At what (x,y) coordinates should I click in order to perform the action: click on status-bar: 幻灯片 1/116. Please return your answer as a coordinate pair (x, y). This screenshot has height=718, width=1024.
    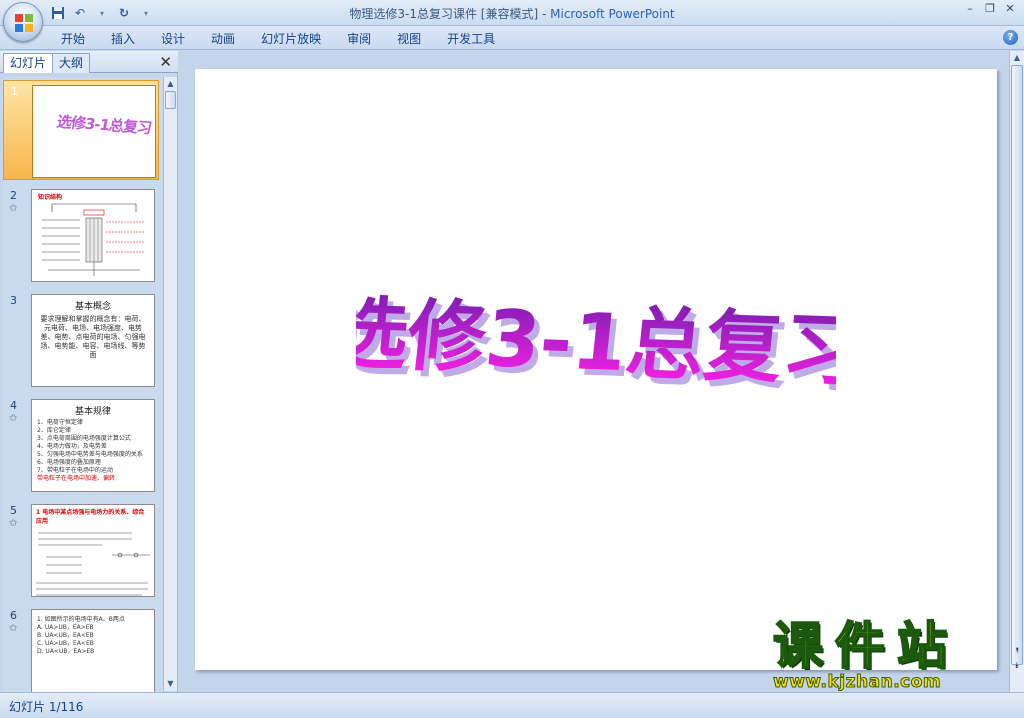
    Looking at the image, I should click on (512, 705).